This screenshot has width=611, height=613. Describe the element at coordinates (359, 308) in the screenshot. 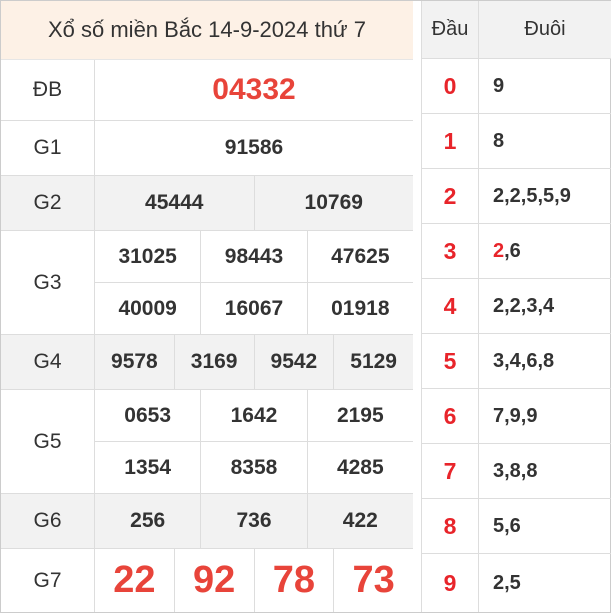

I see `prize-number: 01918` at that location.